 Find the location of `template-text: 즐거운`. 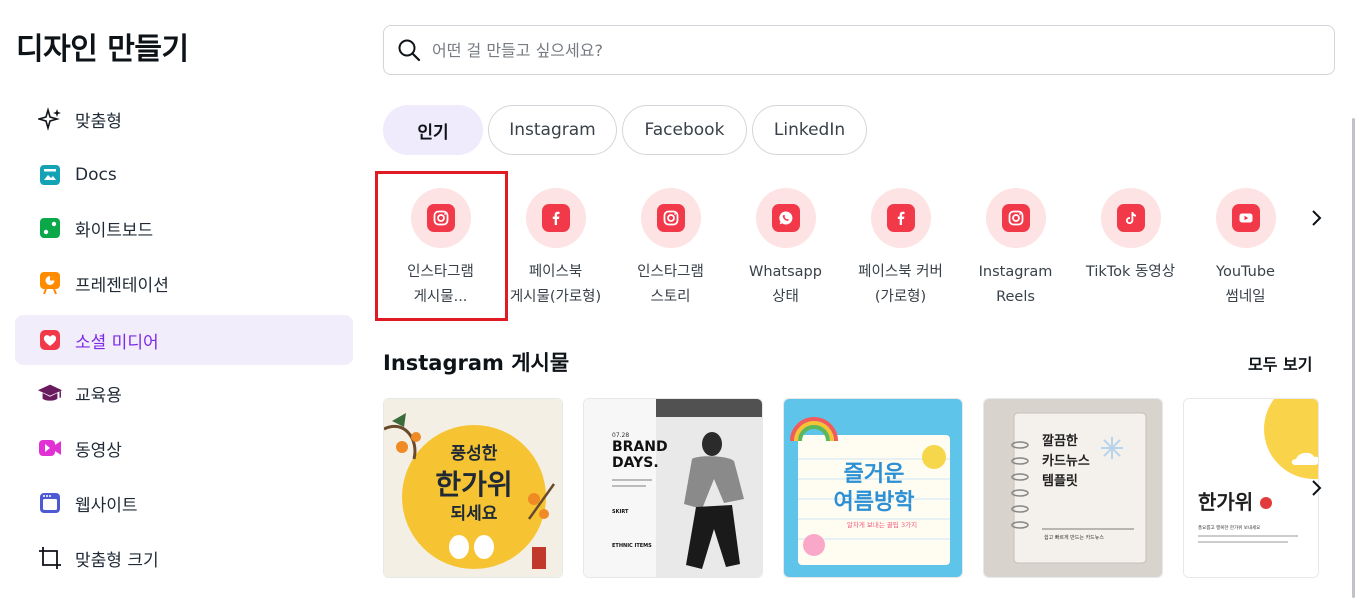

template-text: 즐거운 is located at coordinates (874, 474).